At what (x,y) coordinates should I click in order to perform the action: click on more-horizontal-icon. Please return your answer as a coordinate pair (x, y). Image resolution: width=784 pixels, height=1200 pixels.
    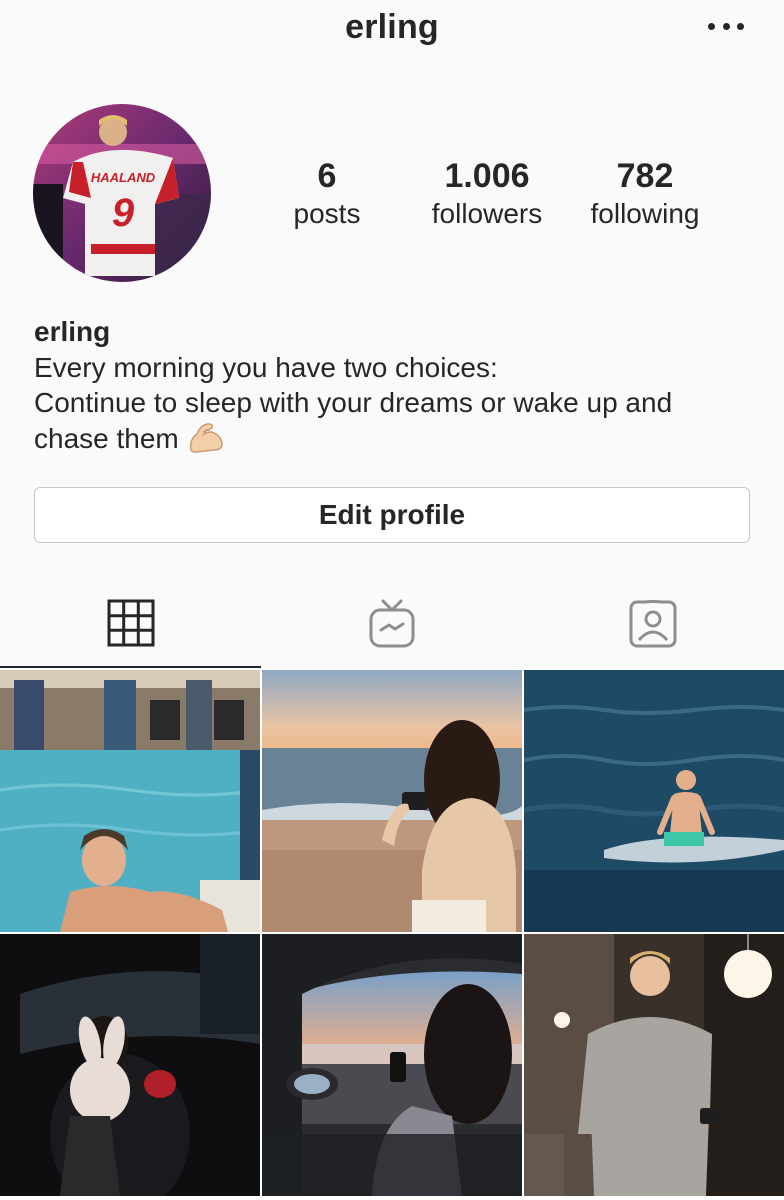
    Looking at the image, I should click on (726, 26).